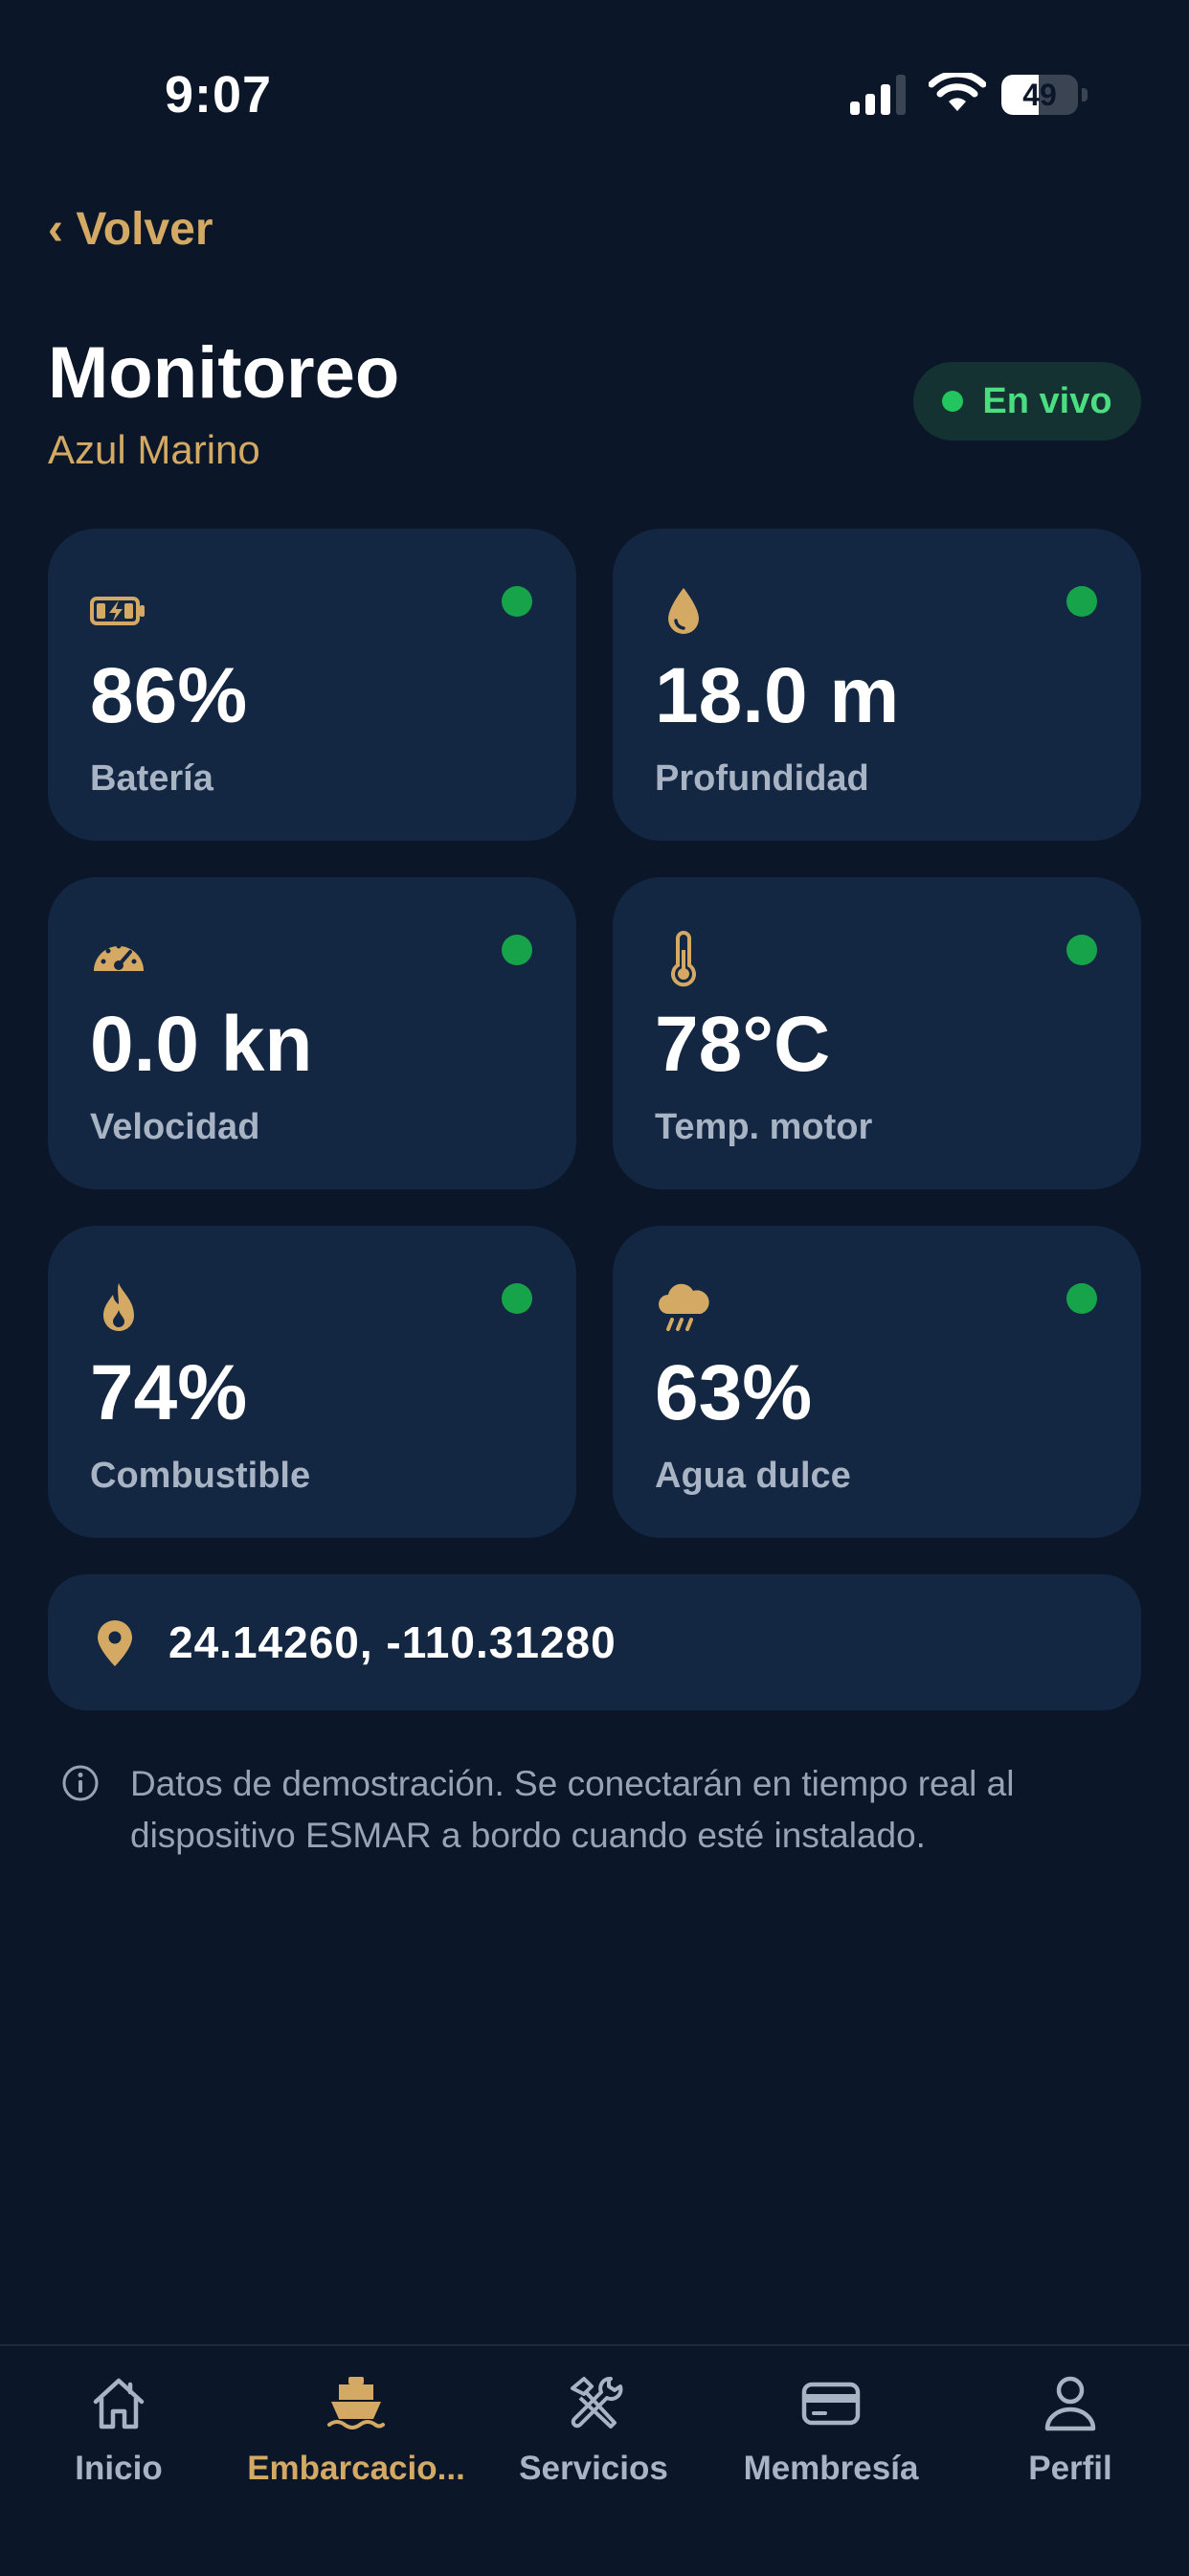 The width and height of the screenshot is (1189, 2576). I want to click on tools-icon, so click(597, 2403).